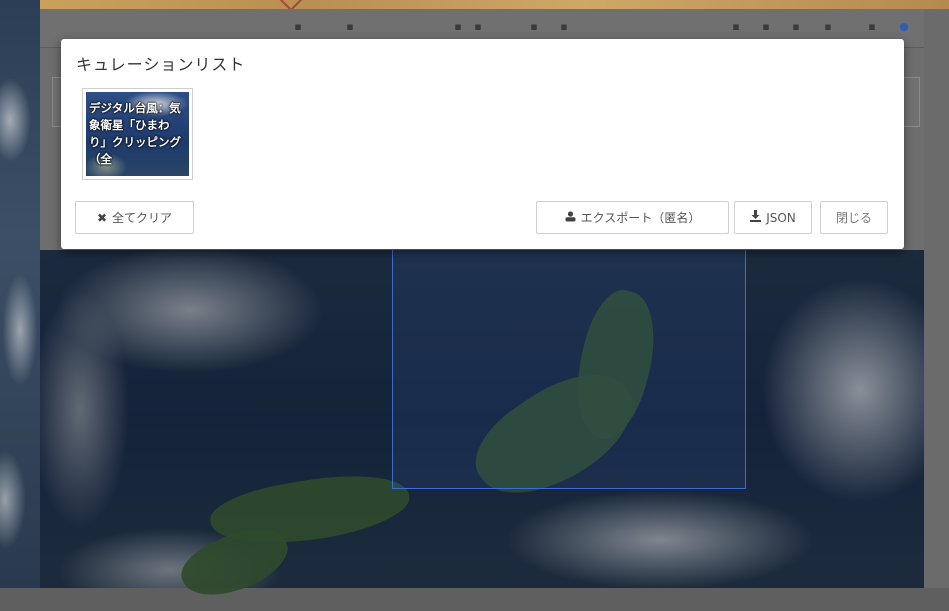 The width and height of the screenshot is (949, 611). What do you see at coordinates (756, 217) in the screenshot?
I see `download-icon` at bounding box center [756, 217].